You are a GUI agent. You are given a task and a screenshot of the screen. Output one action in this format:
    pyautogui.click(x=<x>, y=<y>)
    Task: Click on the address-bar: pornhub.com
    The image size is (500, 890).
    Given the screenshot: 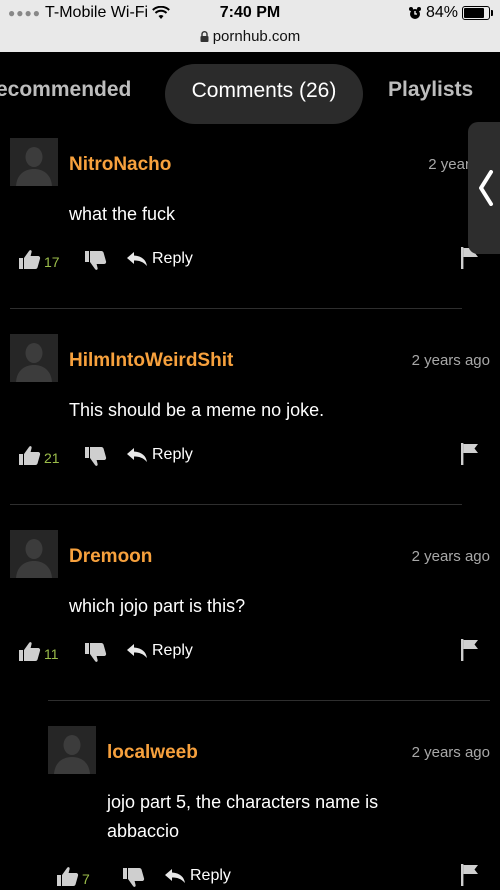 What is the action you would take?
    pyautogui.click(x=250, y=36)
    